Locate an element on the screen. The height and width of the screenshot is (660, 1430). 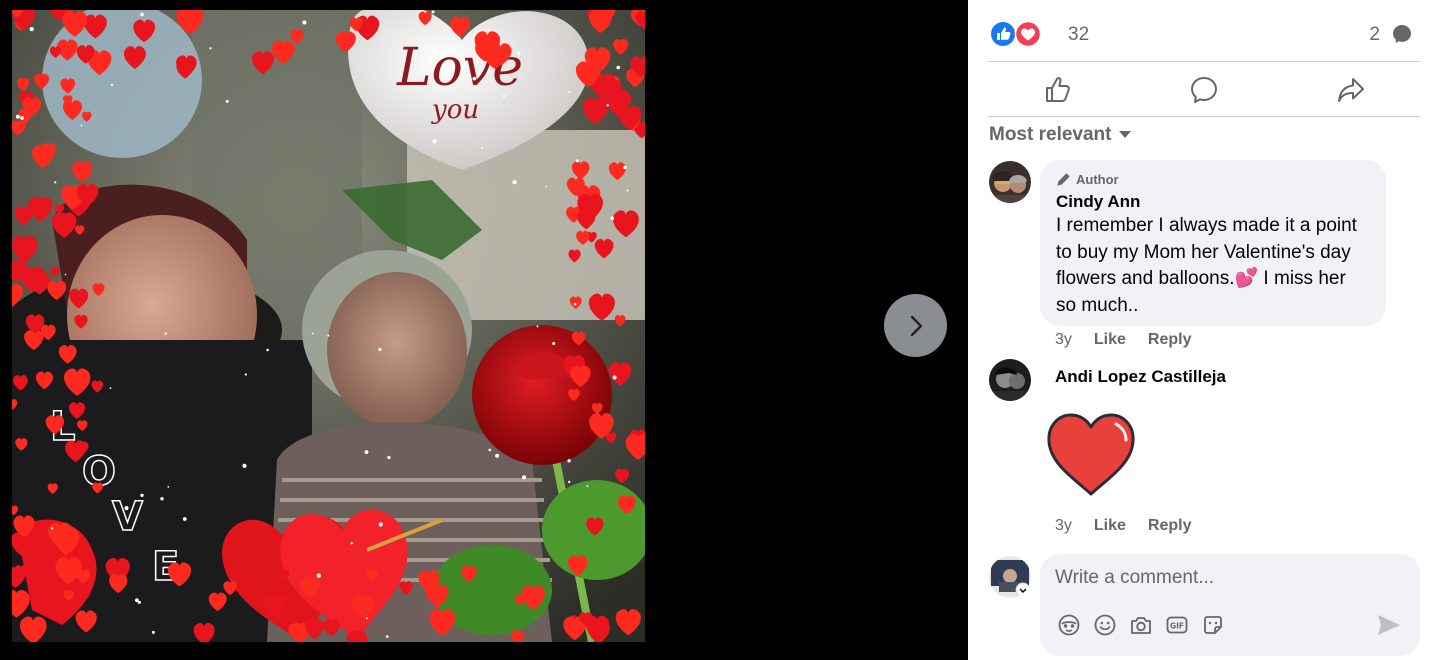
comment-meta: 3y Like Reply is located at coordinates (1123, 340).